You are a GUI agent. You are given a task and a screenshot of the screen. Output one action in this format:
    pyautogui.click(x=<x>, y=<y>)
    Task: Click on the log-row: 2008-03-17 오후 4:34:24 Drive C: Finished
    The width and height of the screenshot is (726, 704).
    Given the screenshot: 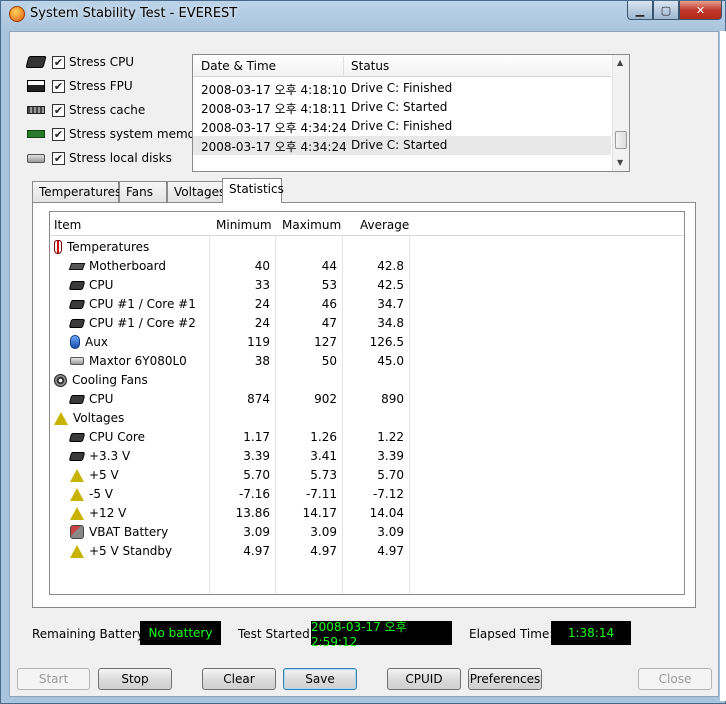 What is the action you would take?
    pyautogui.click(x=402, y=126)
    